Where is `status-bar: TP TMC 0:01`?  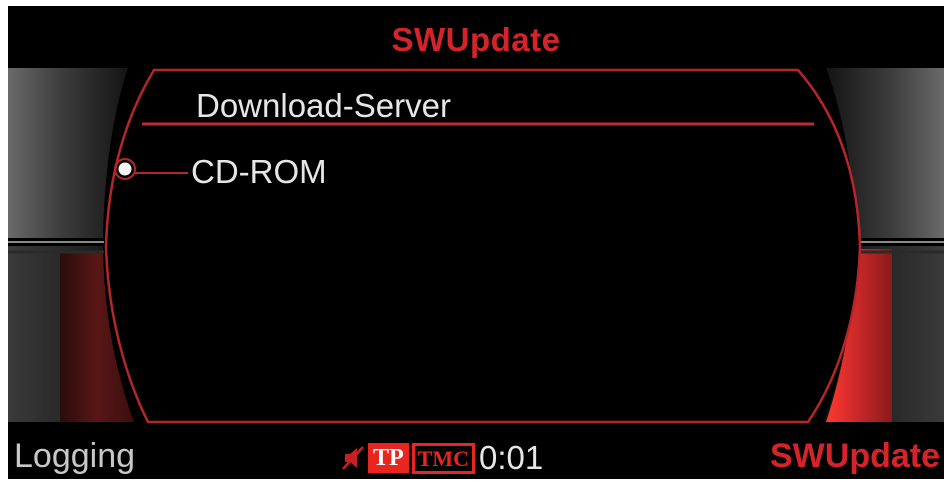
status-bar: TP TMC 0:01 is located at coordinates (442, 458).